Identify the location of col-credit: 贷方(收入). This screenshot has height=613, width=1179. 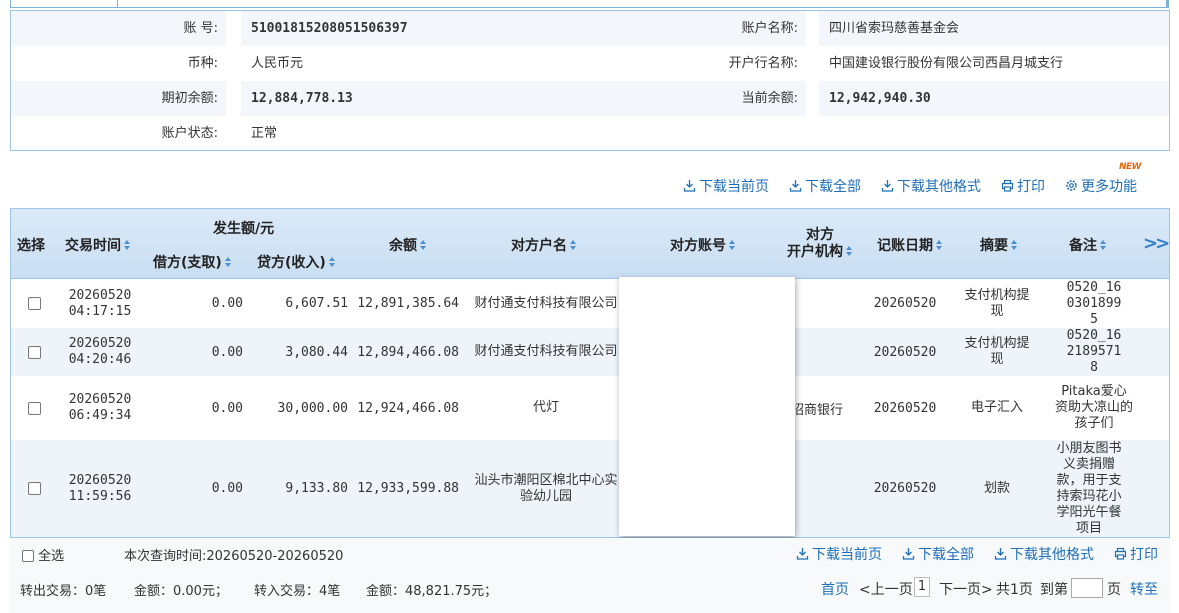
(296, 262).